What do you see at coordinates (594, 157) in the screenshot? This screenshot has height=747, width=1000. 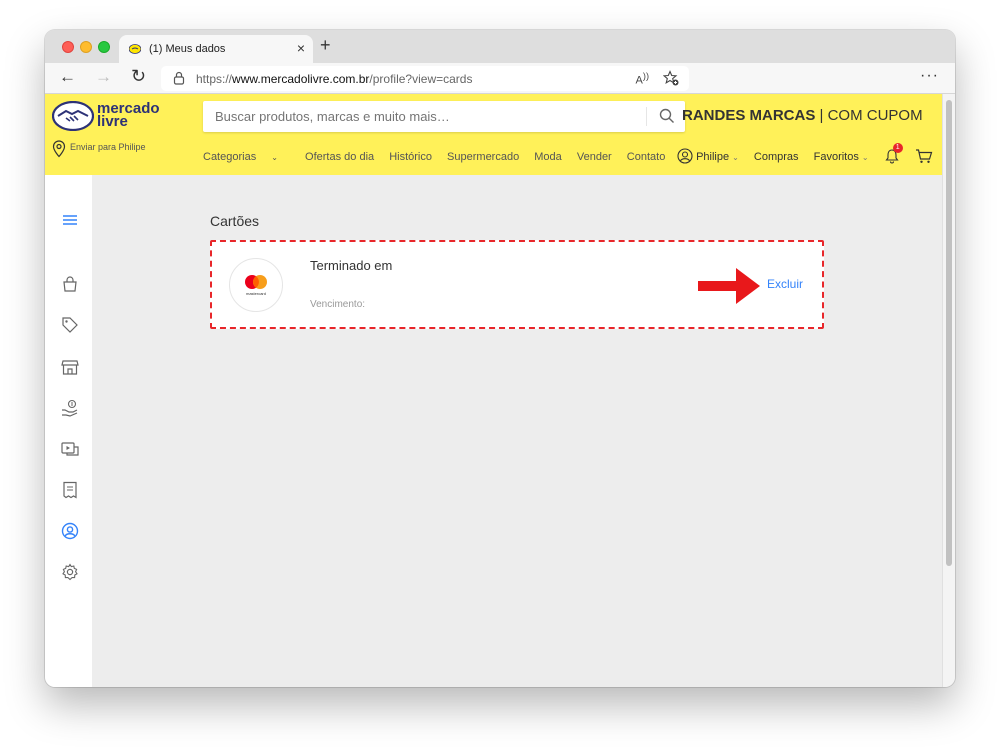 I see `nav-vender: Vender` at bounding box center [594, 157].